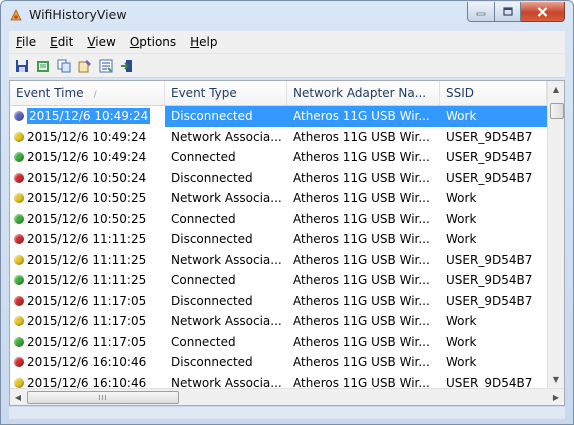 This screenshot has width=574, height=425. What do you see at coordinates (287, 396) in the screenshot?
I see `horizontal-scrollbar: ◀ III ▶` at bounding box center [287, 396].